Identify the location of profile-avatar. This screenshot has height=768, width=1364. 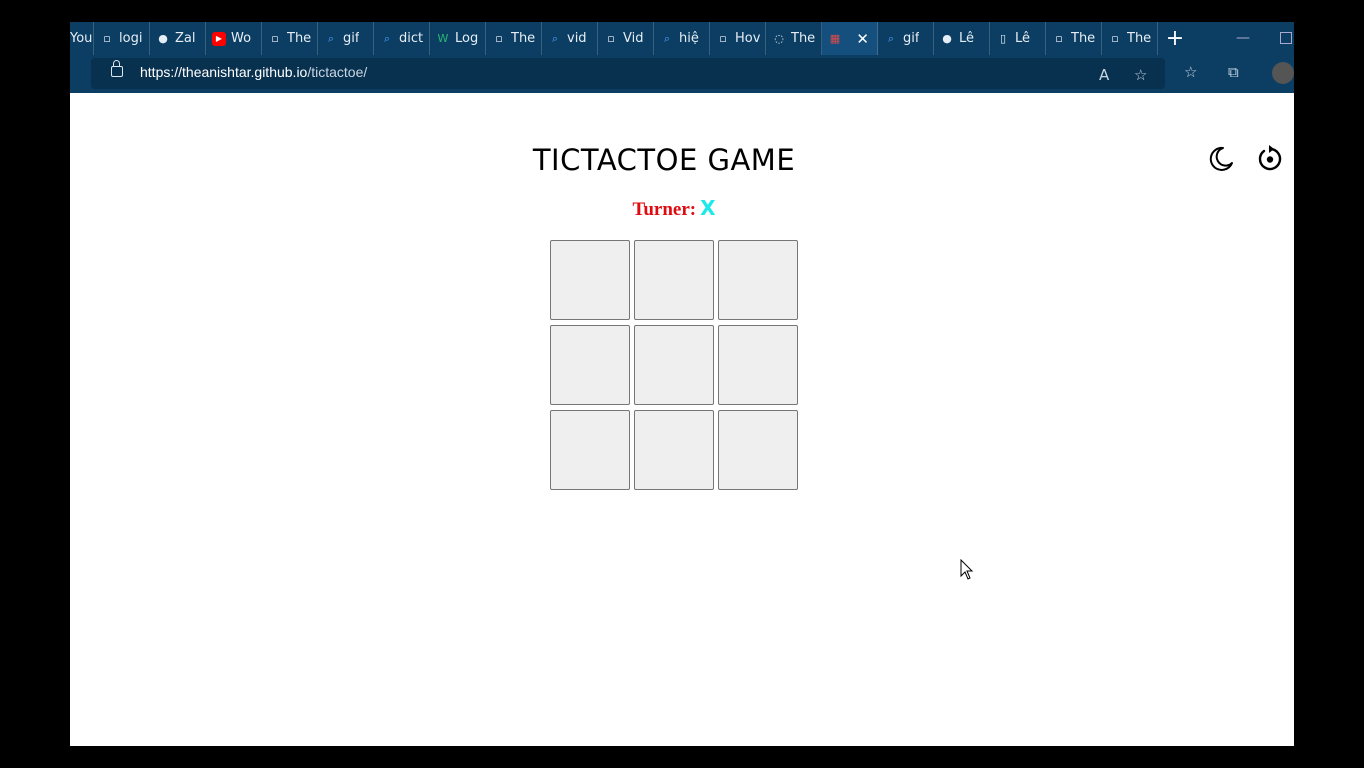
(1283, 73).